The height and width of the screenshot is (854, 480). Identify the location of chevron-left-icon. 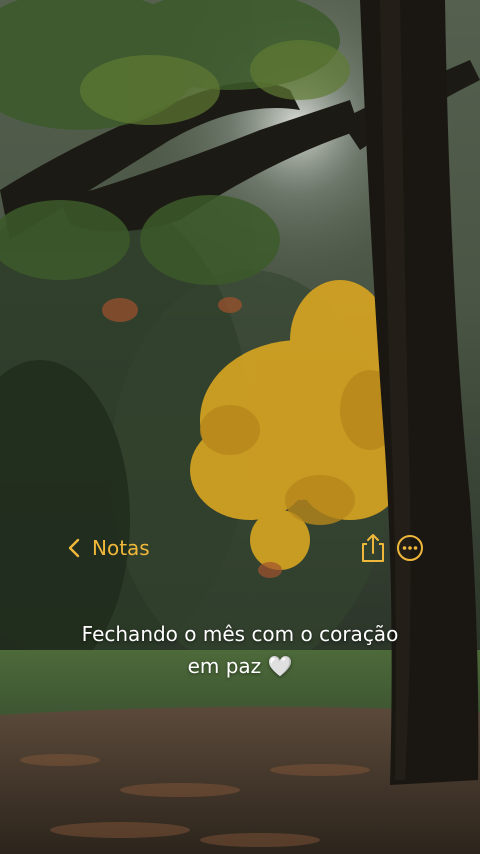
(74, 548).